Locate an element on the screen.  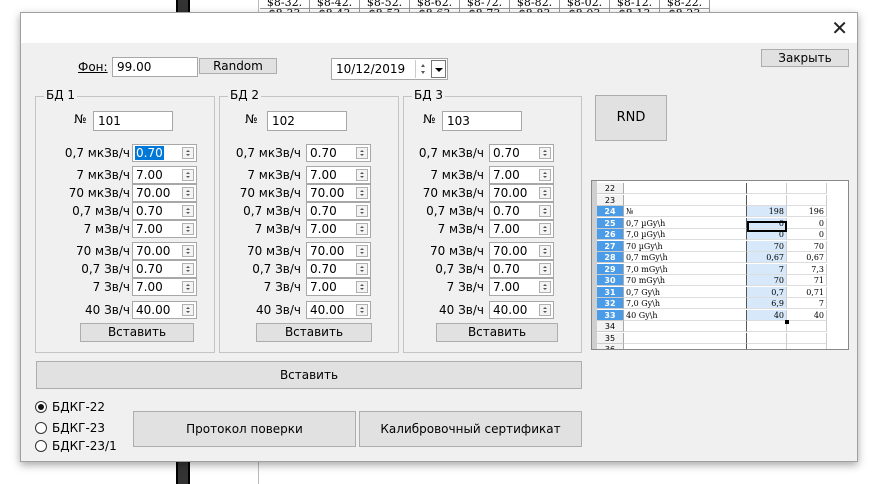
date-picker: 10/12/2019 is located at coordinates (389, 69).